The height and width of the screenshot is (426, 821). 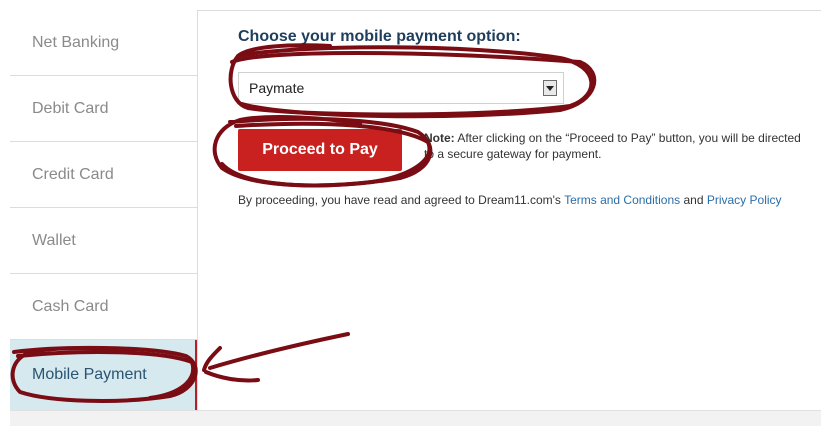 I want to click on panel-footer, so click(x=415, y=418).